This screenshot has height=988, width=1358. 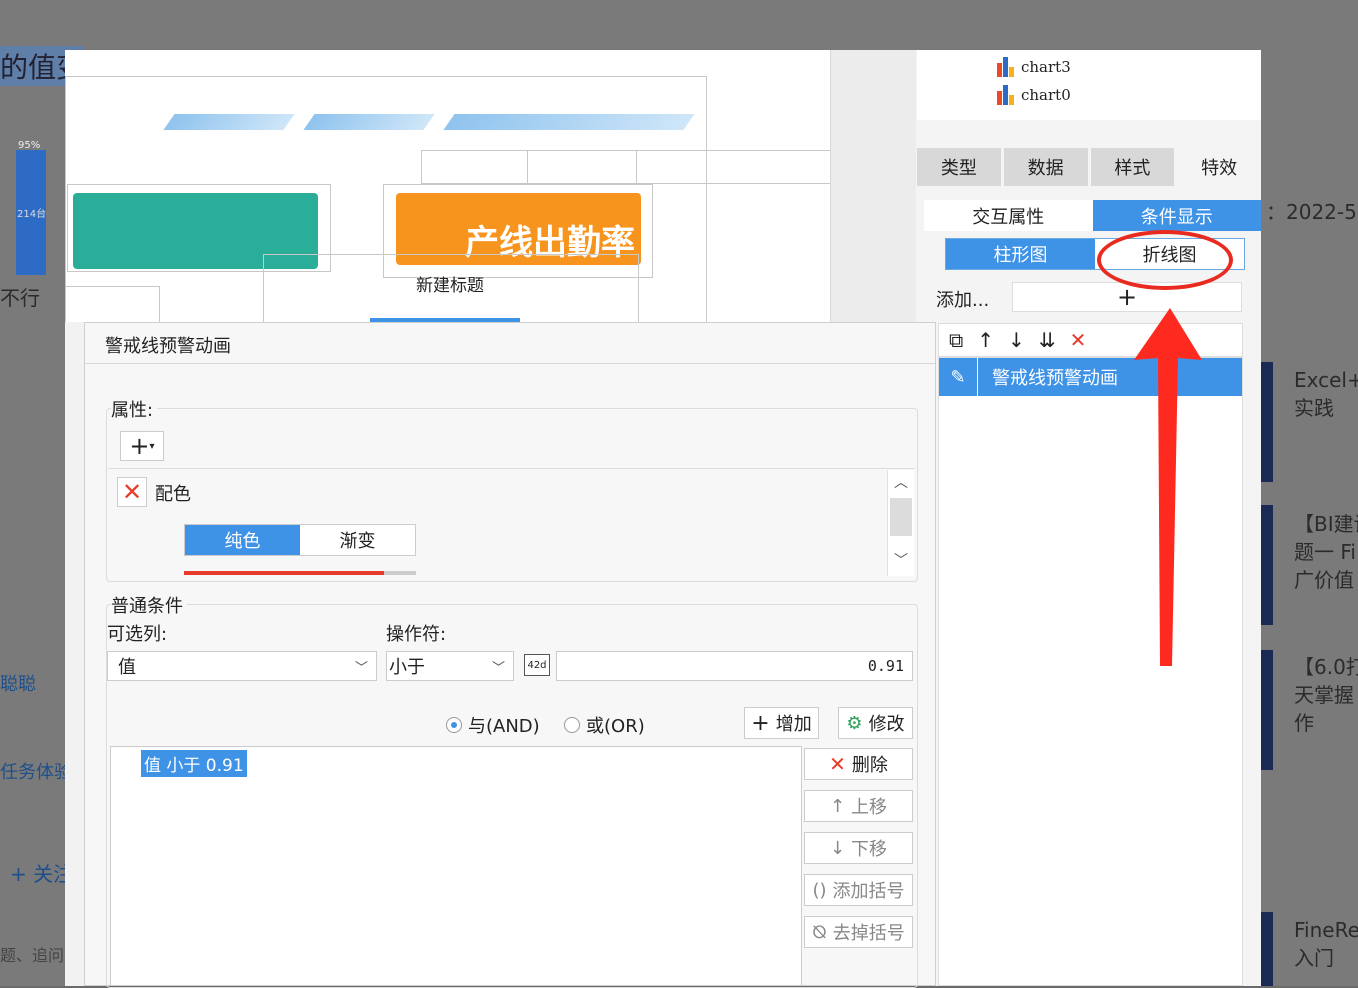 What do you see at coordinates (1034, 95) in the screenshot?
I see `tree-item-chart0: chart0` at bounding box center [1034, 95].